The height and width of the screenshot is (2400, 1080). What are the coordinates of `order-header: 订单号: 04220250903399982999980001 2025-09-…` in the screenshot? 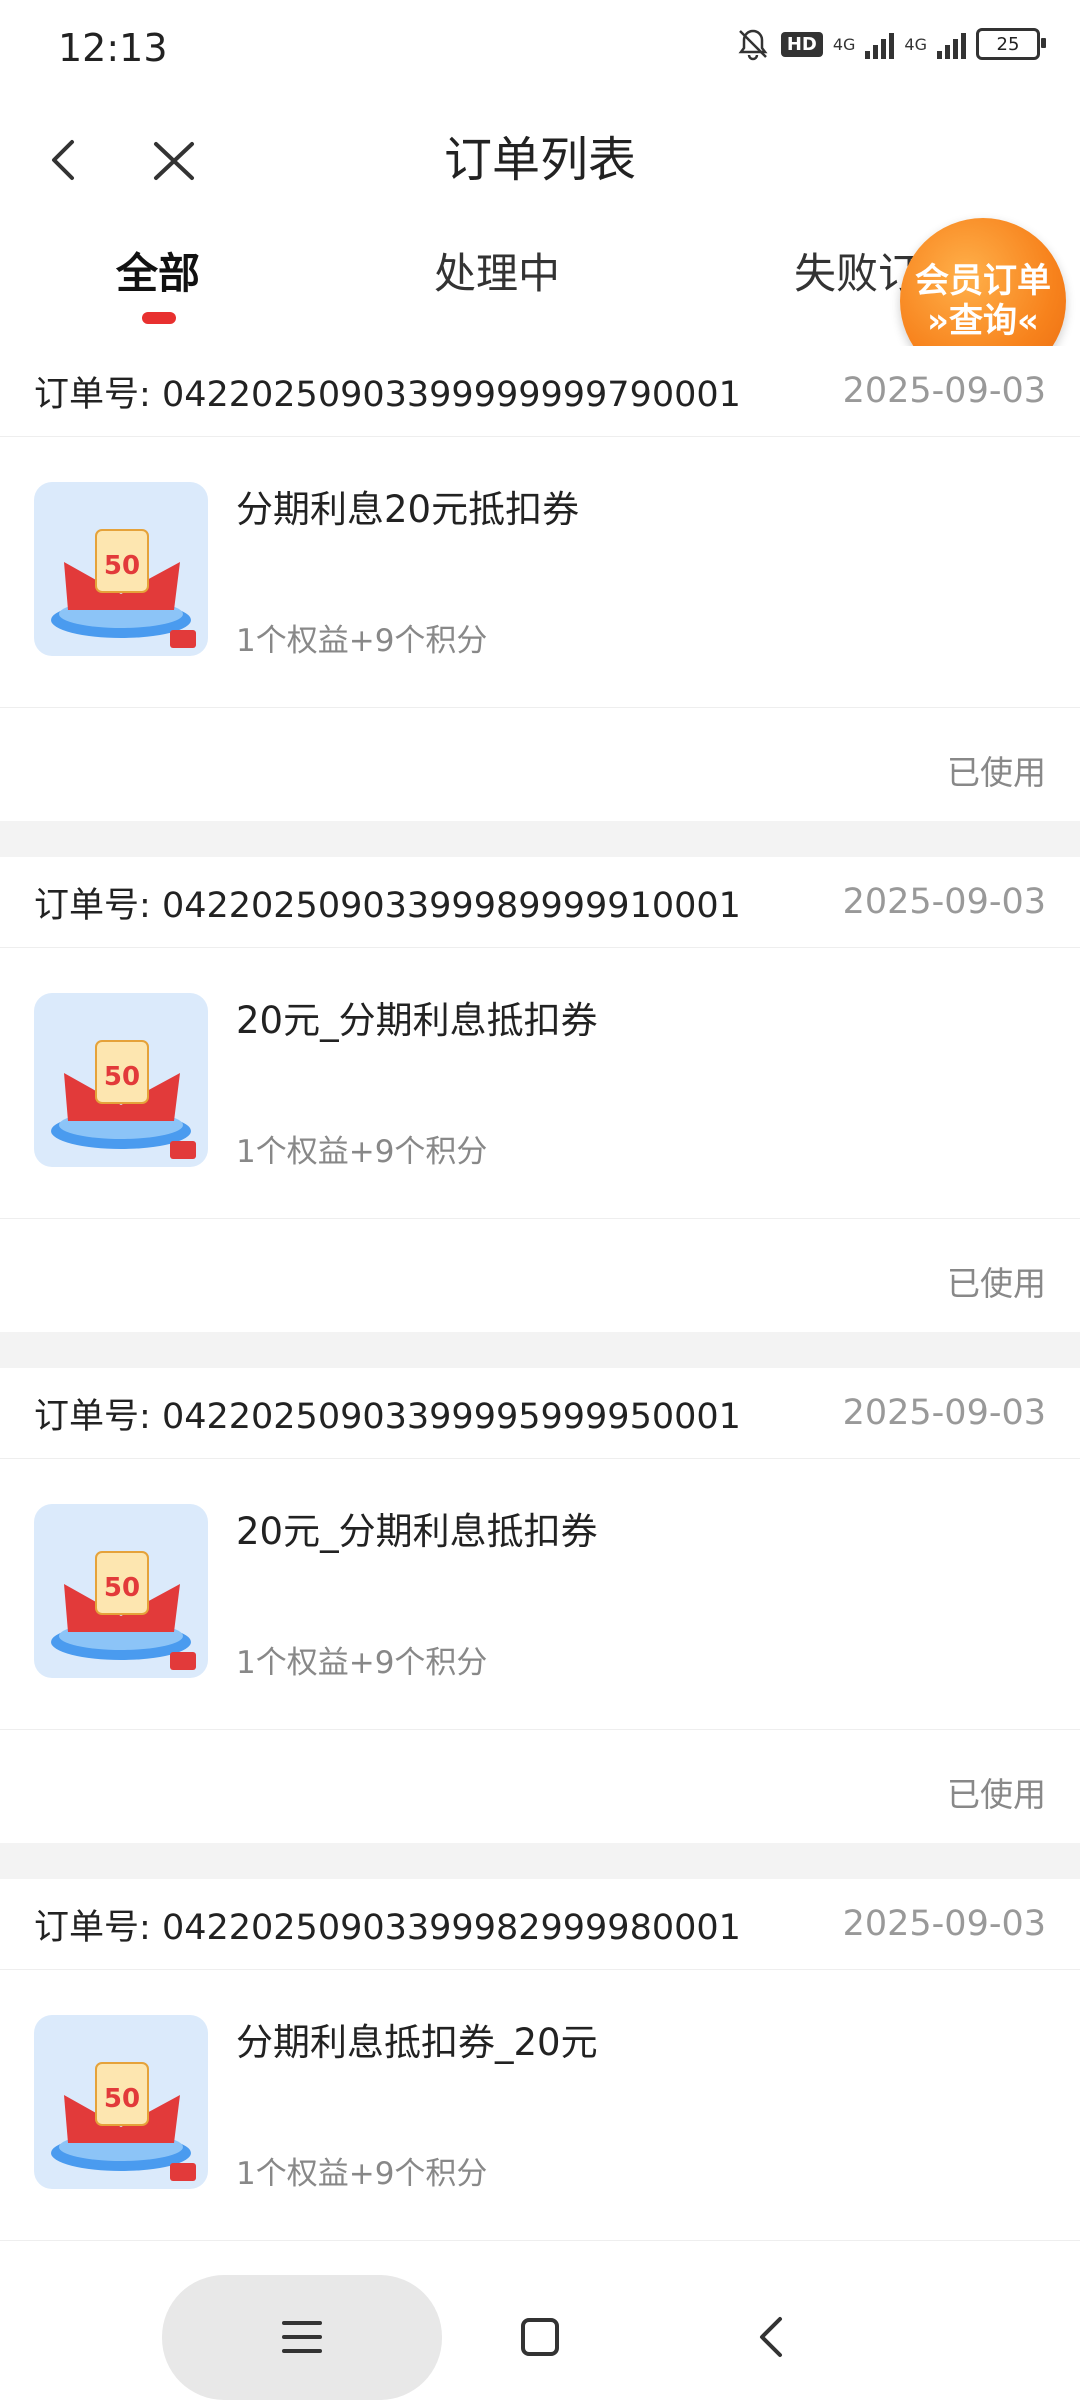 It's located at (540, 1924).